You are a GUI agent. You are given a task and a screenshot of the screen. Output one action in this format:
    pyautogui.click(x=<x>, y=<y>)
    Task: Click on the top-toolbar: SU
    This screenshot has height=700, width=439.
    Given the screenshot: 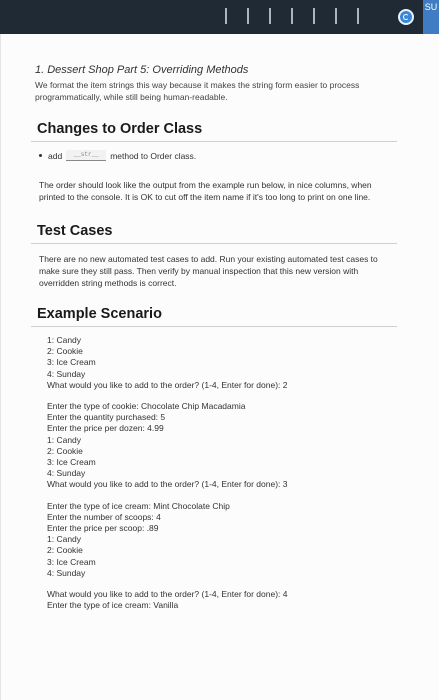 What is the action you would take?
    pyautogui.click(x=219, y=17)
    